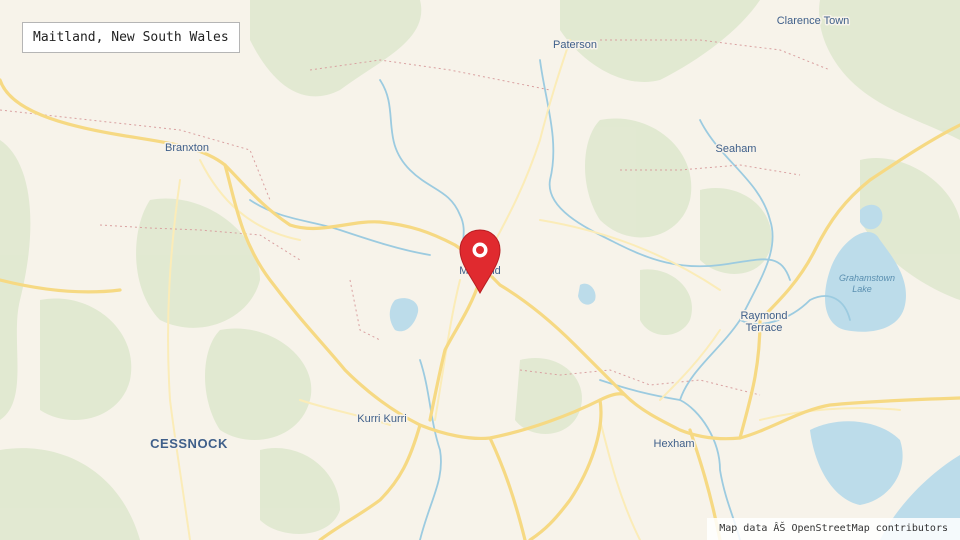  I want to click on water-label-lake: Lake, so click(862, 289).